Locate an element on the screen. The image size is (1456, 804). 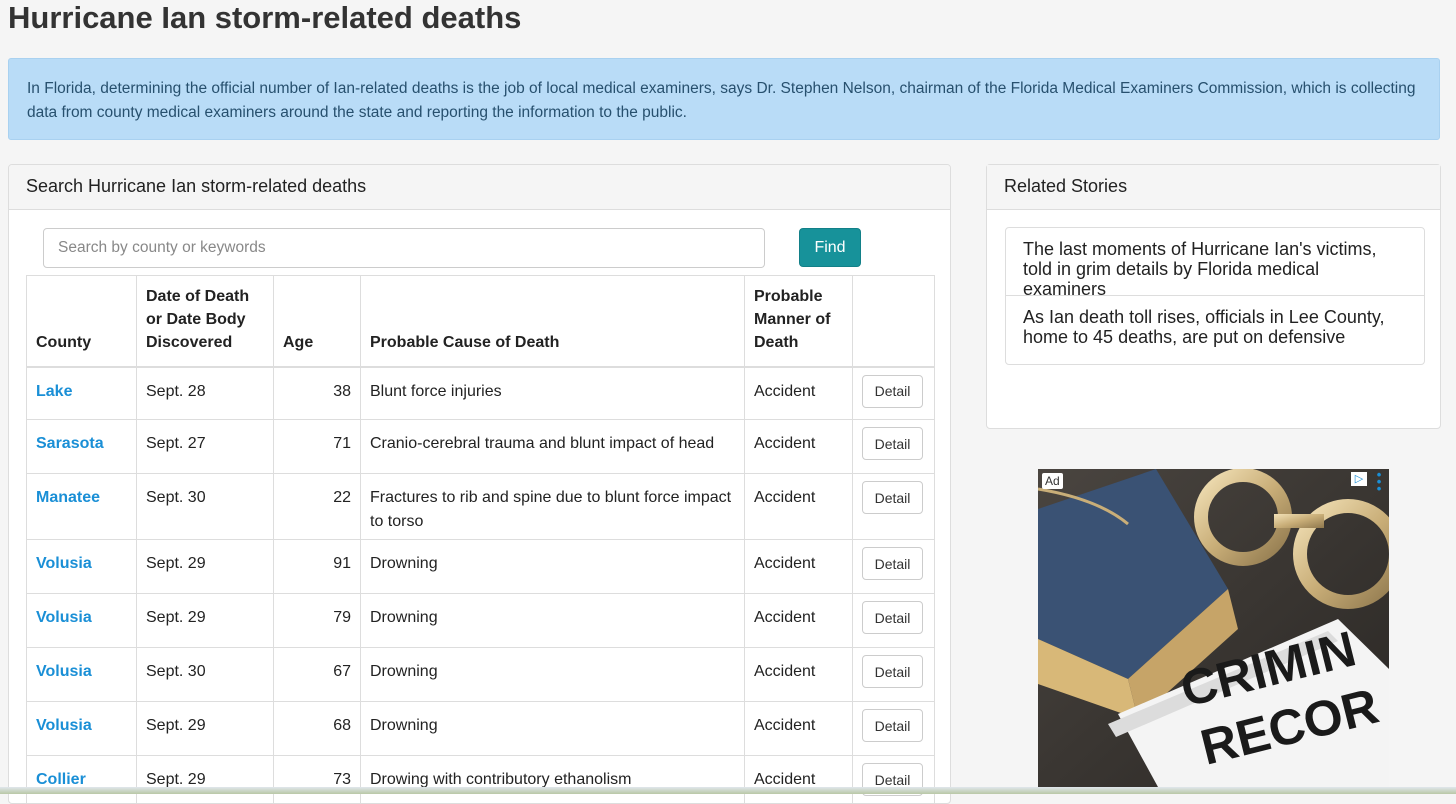
ad-label: Ad is located at coordinates (1052, 481).